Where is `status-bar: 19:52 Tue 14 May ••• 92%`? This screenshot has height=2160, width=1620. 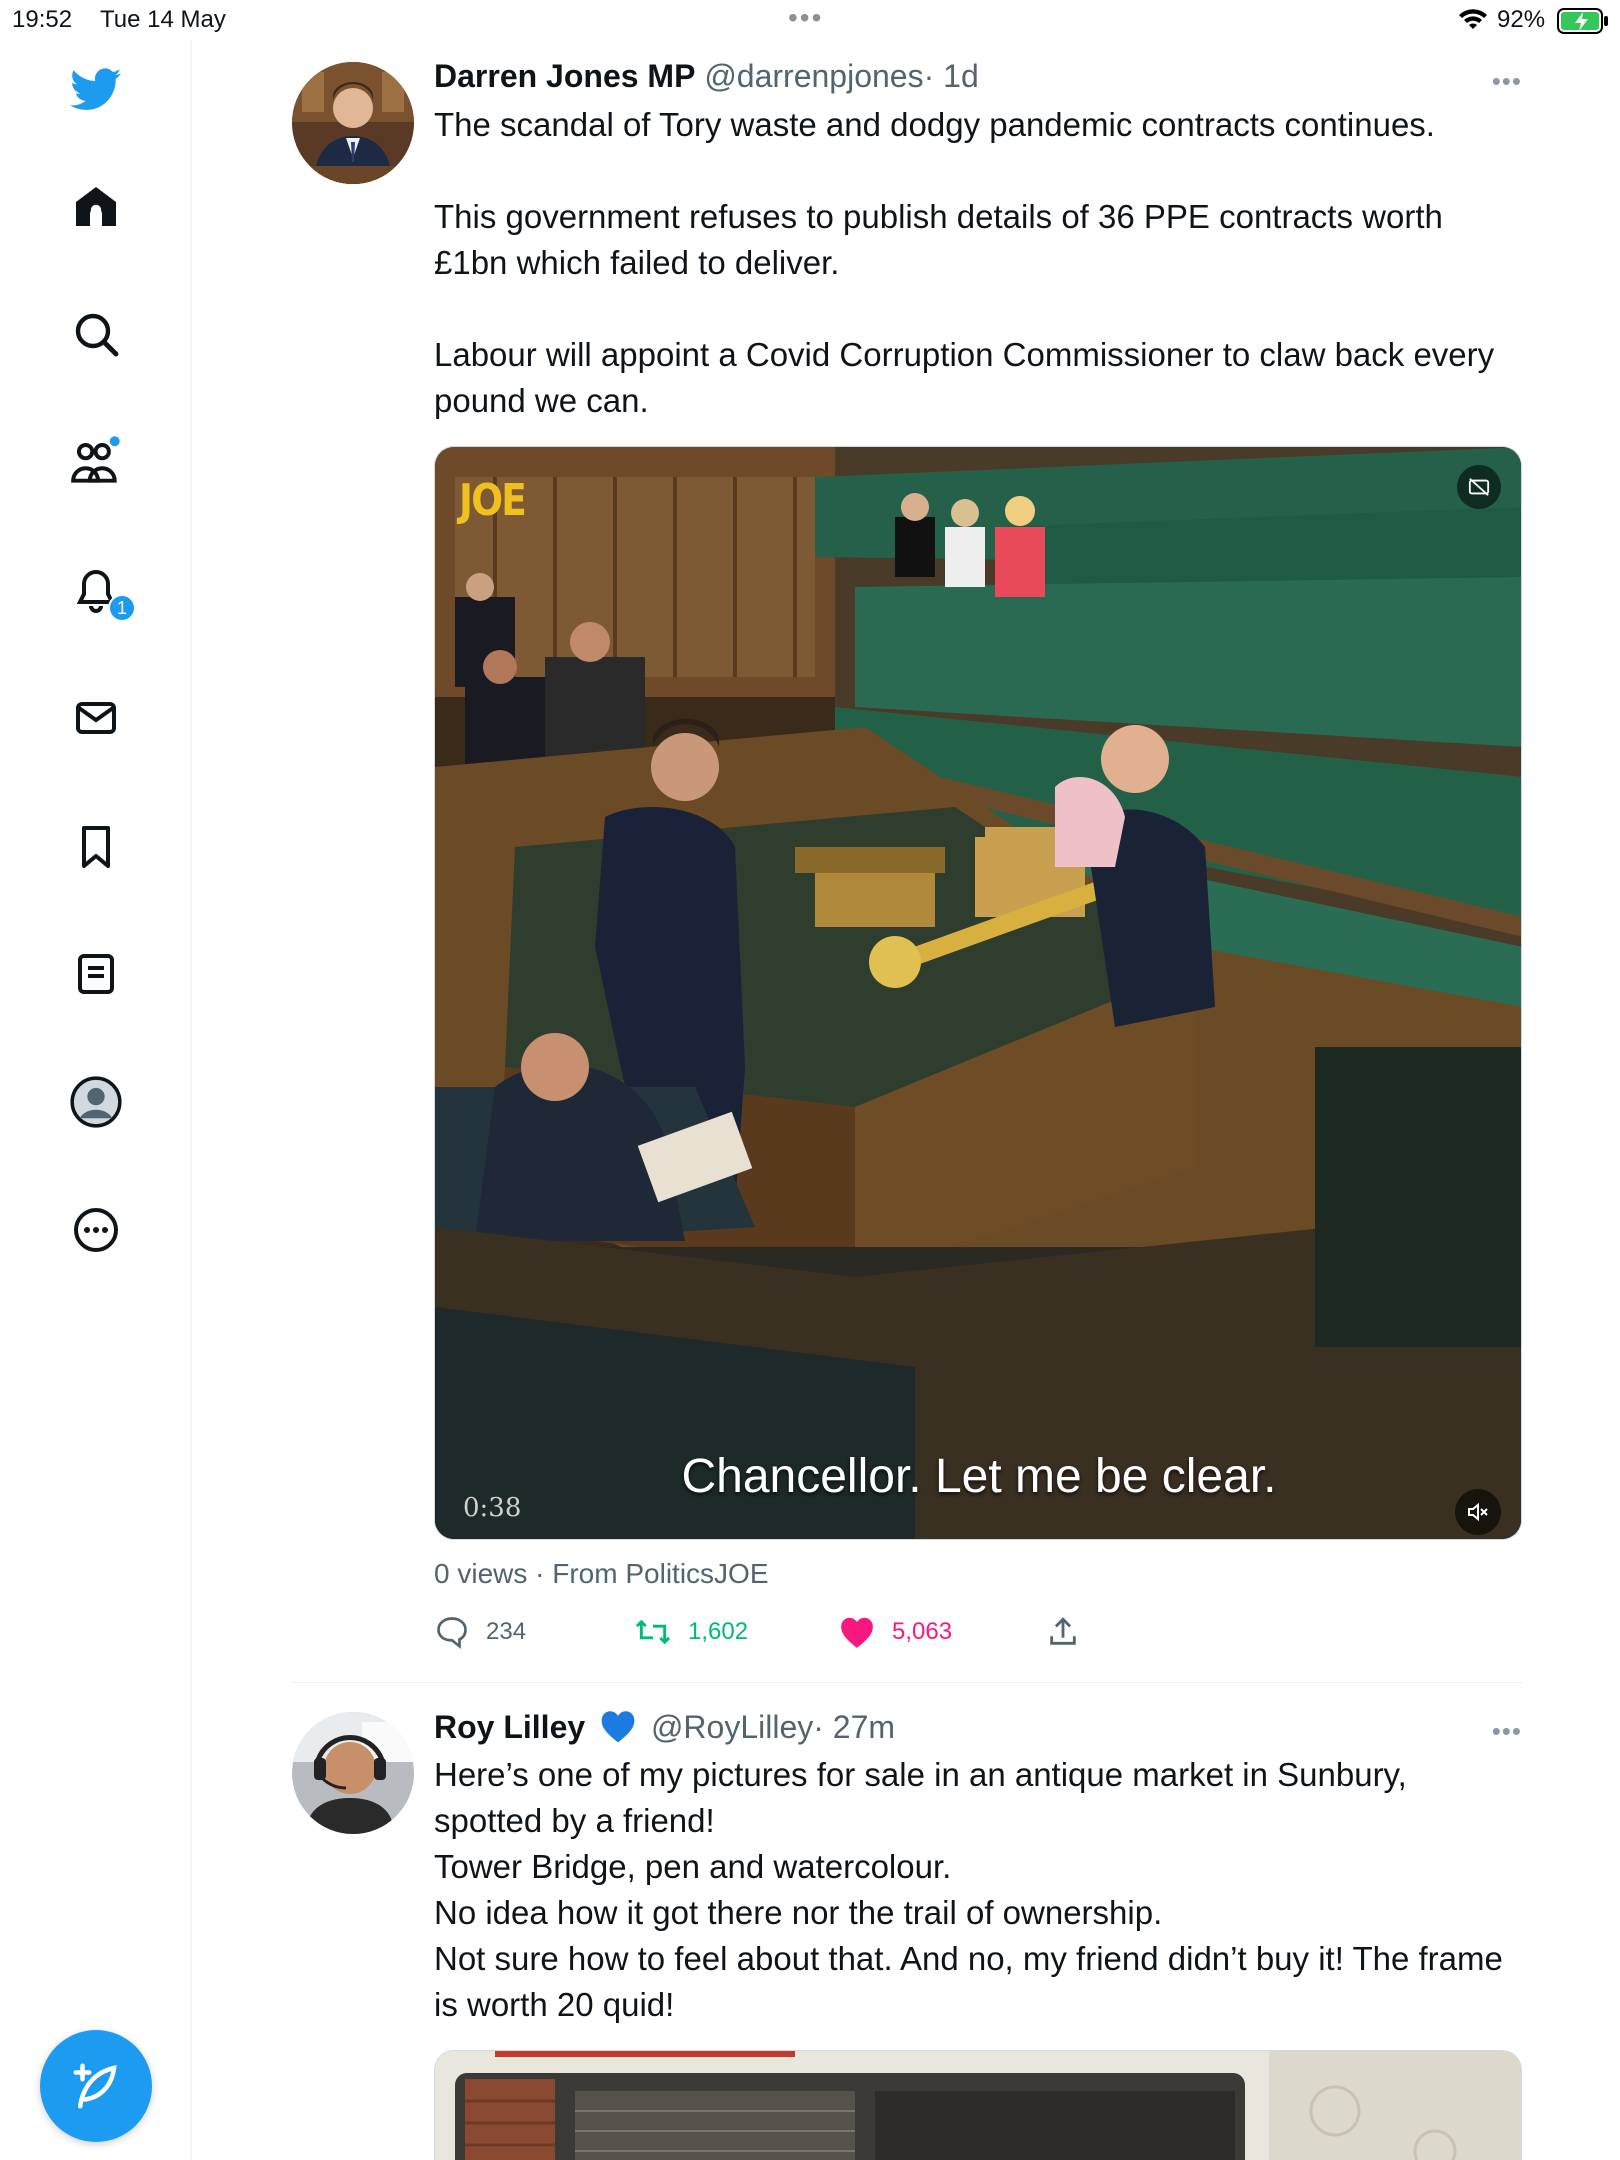 status-bar: 19:52 Tue 14 May ••• 92% is located at coordinates (810, 20).